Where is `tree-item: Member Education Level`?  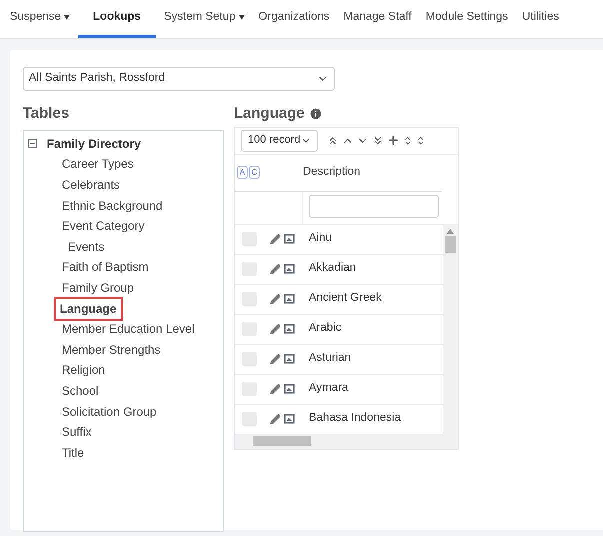 tree-item: Member Education Level is located at coordinates (128, 329).